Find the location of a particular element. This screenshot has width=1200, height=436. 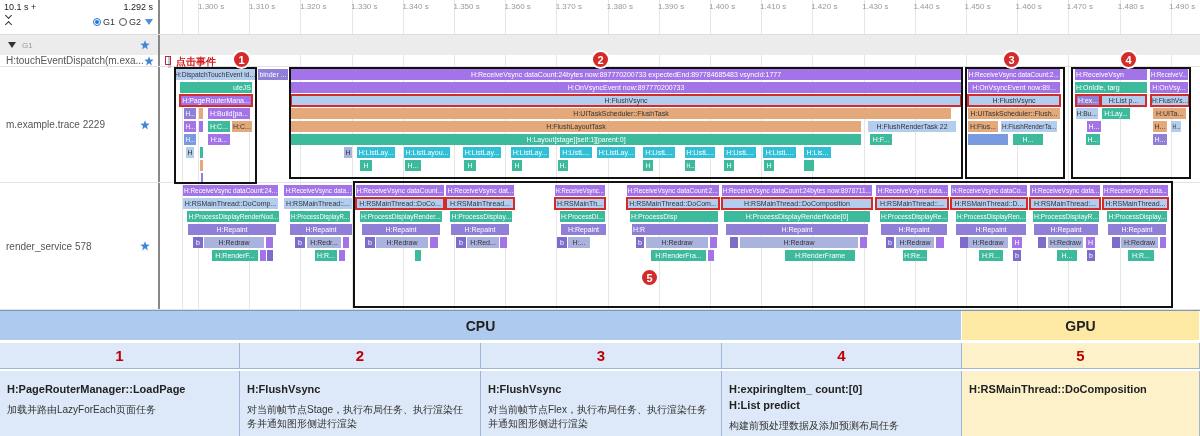

tick-label: 1.350 s is located at coordinates (466, 6).